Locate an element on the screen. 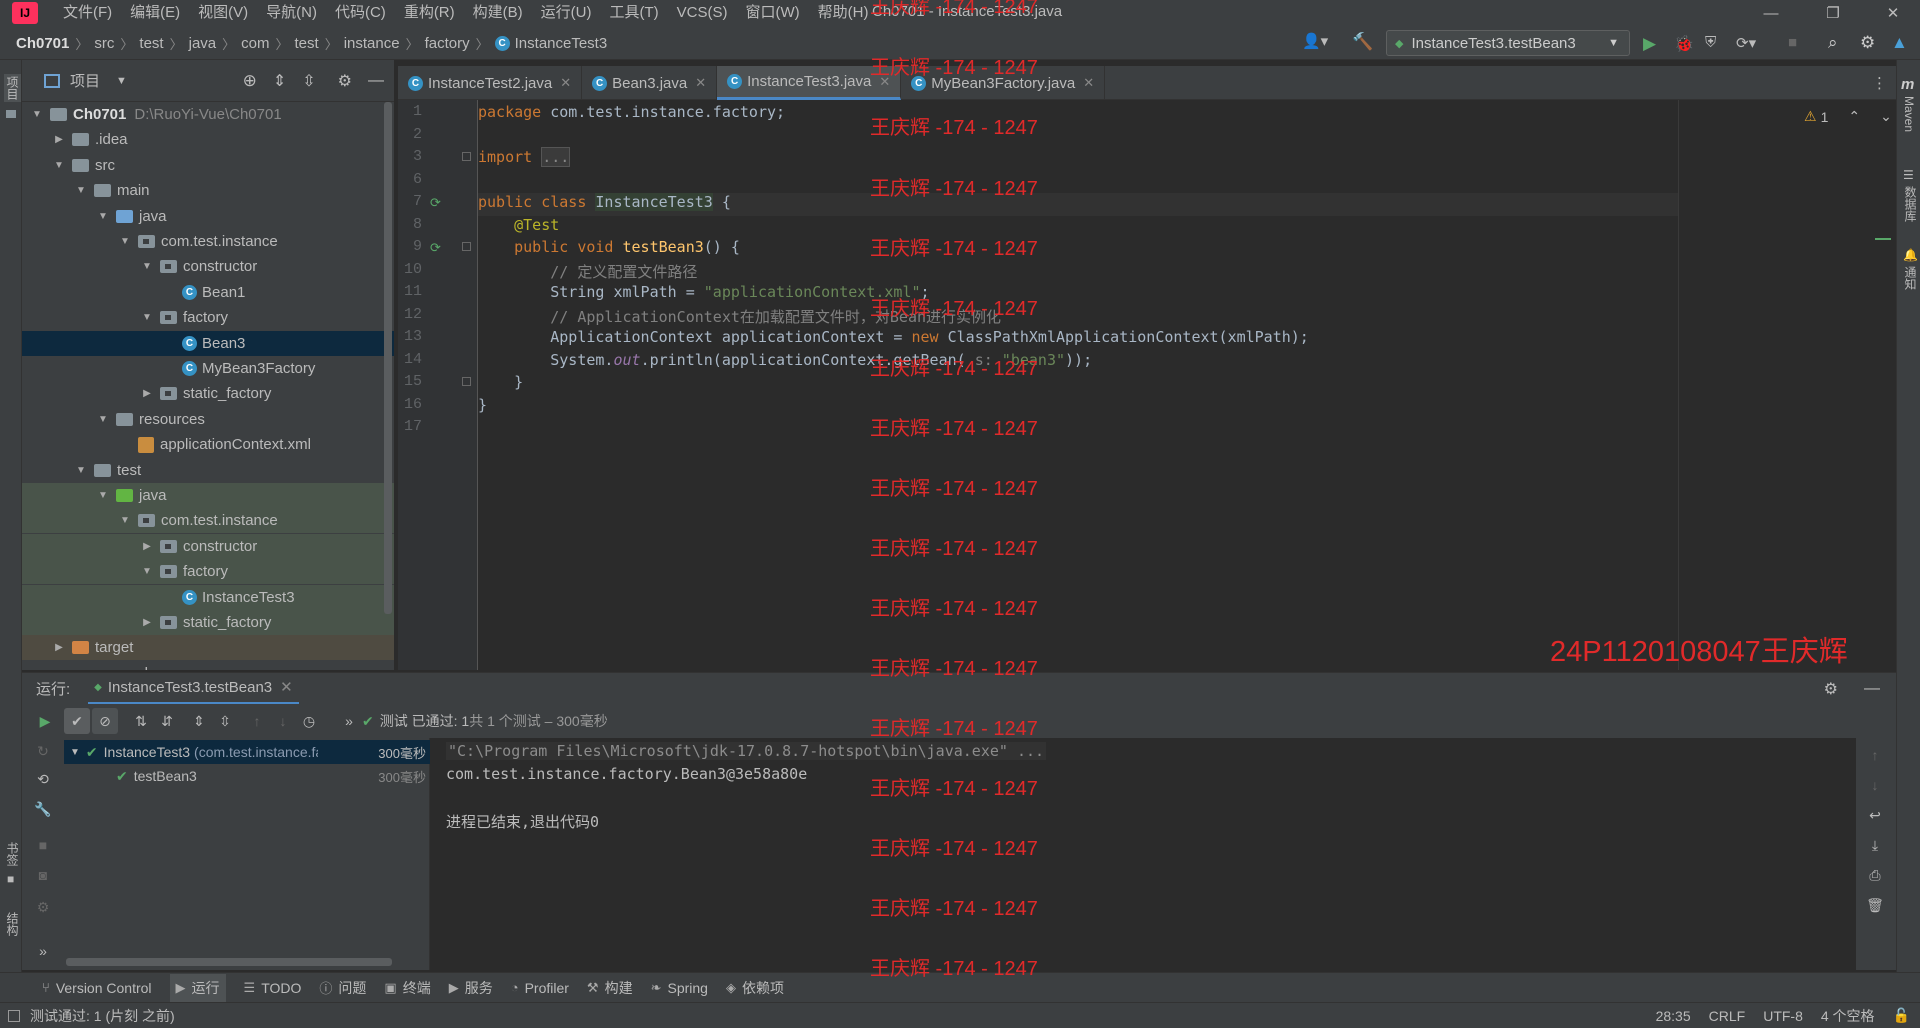  project-tool-button: 项目 is located at coordinates (12, 88).